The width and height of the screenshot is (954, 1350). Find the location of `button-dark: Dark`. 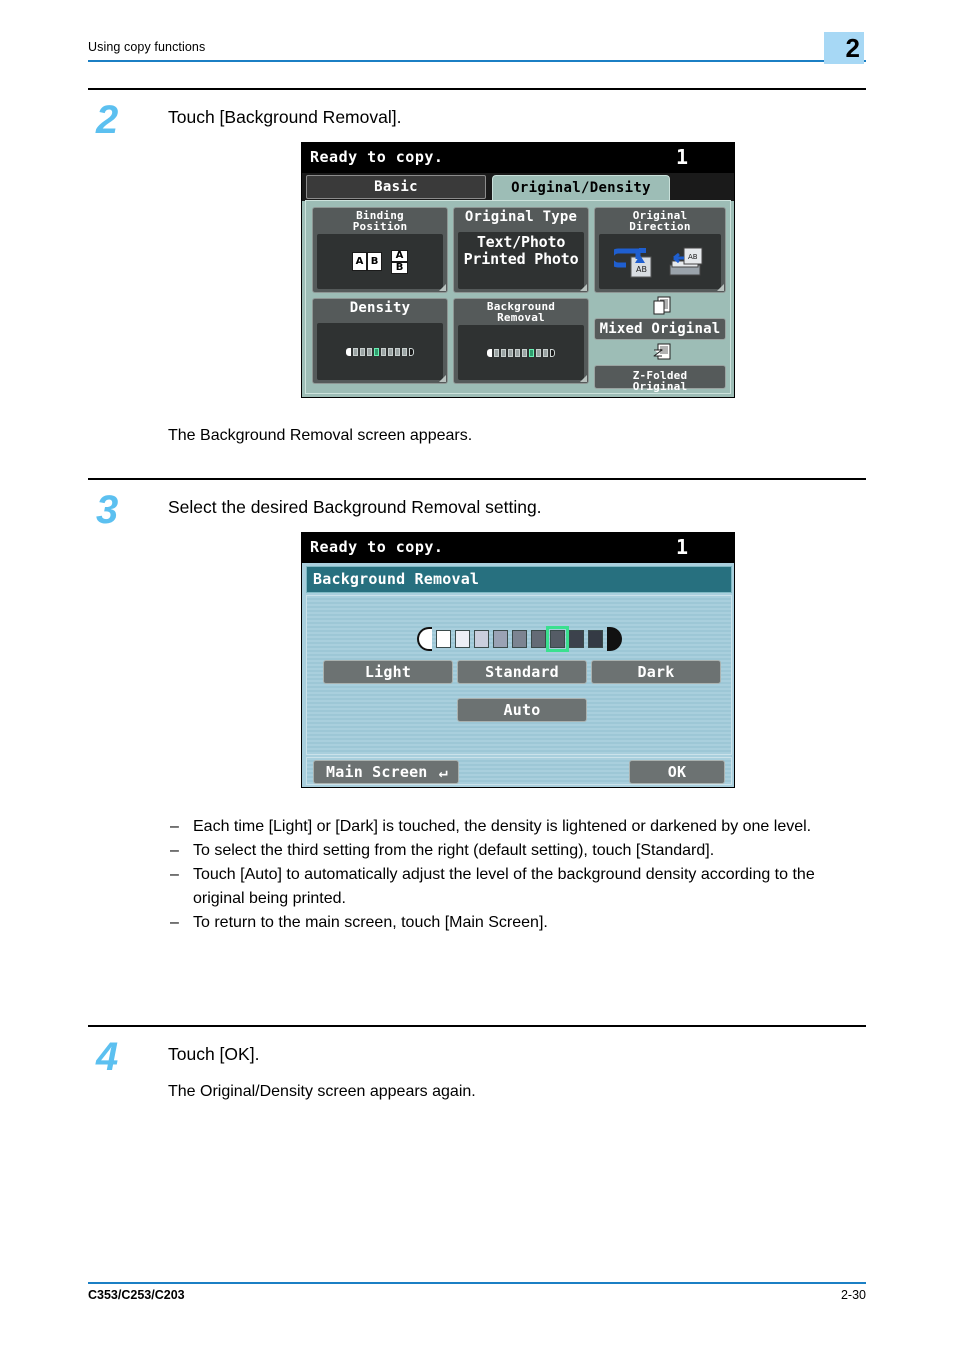

button-dark: Dark is located at coordinates (656, 672).